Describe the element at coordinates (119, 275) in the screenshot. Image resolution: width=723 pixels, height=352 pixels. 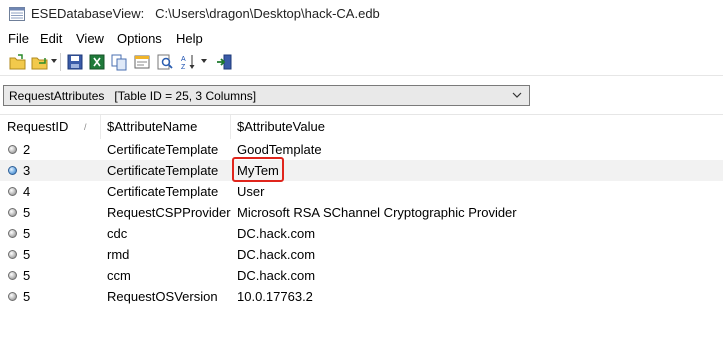
I see `cell-attributename: ccm` at that location.